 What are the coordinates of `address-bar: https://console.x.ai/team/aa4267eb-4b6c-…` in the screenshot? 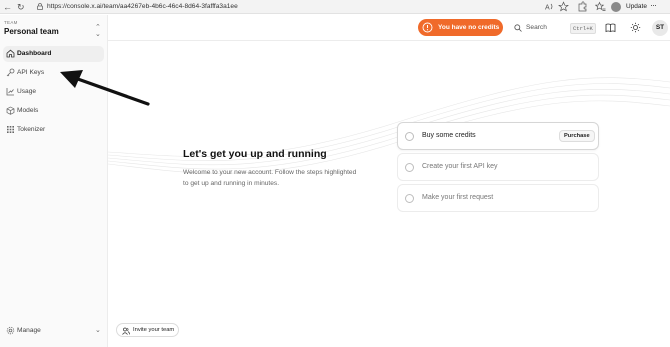 It's located at (142, 7).